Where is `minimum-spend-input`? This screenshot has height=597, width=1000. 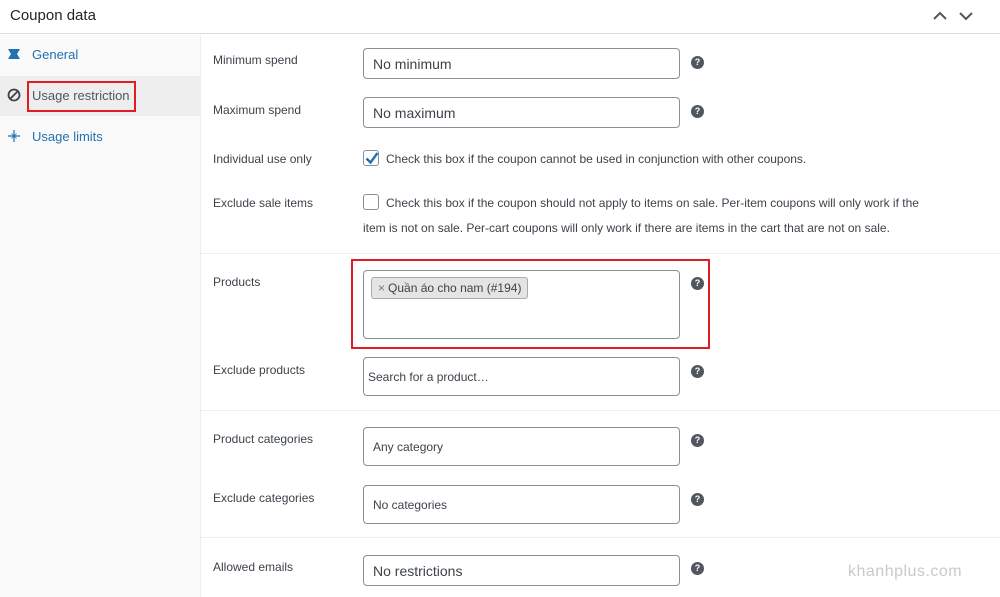
minimum-spend-input is located at coordinates (521, 63).